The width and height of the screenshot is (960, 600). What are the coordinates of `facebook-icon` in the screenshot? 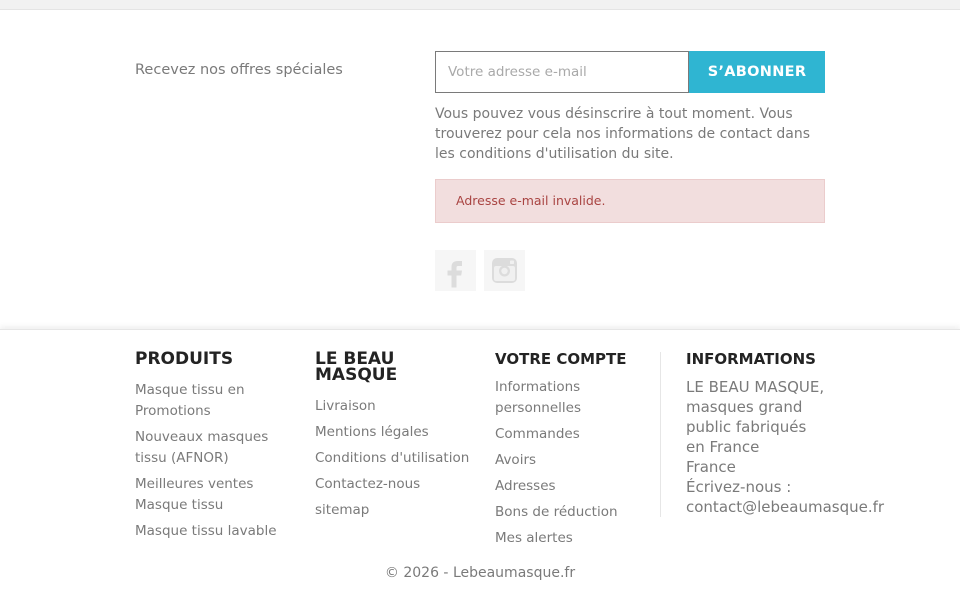 It's located at (454, 274).